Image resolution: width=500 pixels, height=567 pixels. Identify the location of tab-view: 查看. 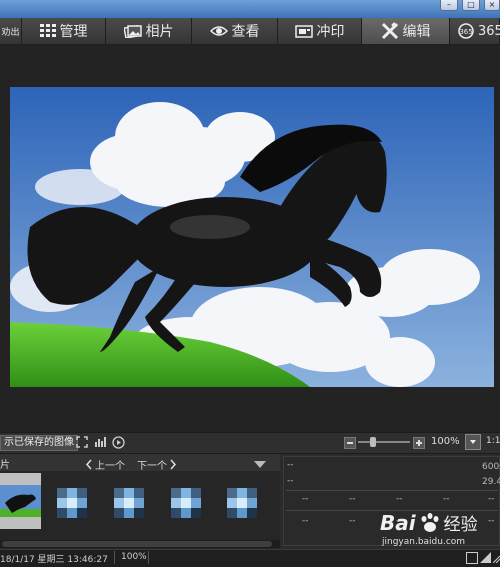
(235, 31).